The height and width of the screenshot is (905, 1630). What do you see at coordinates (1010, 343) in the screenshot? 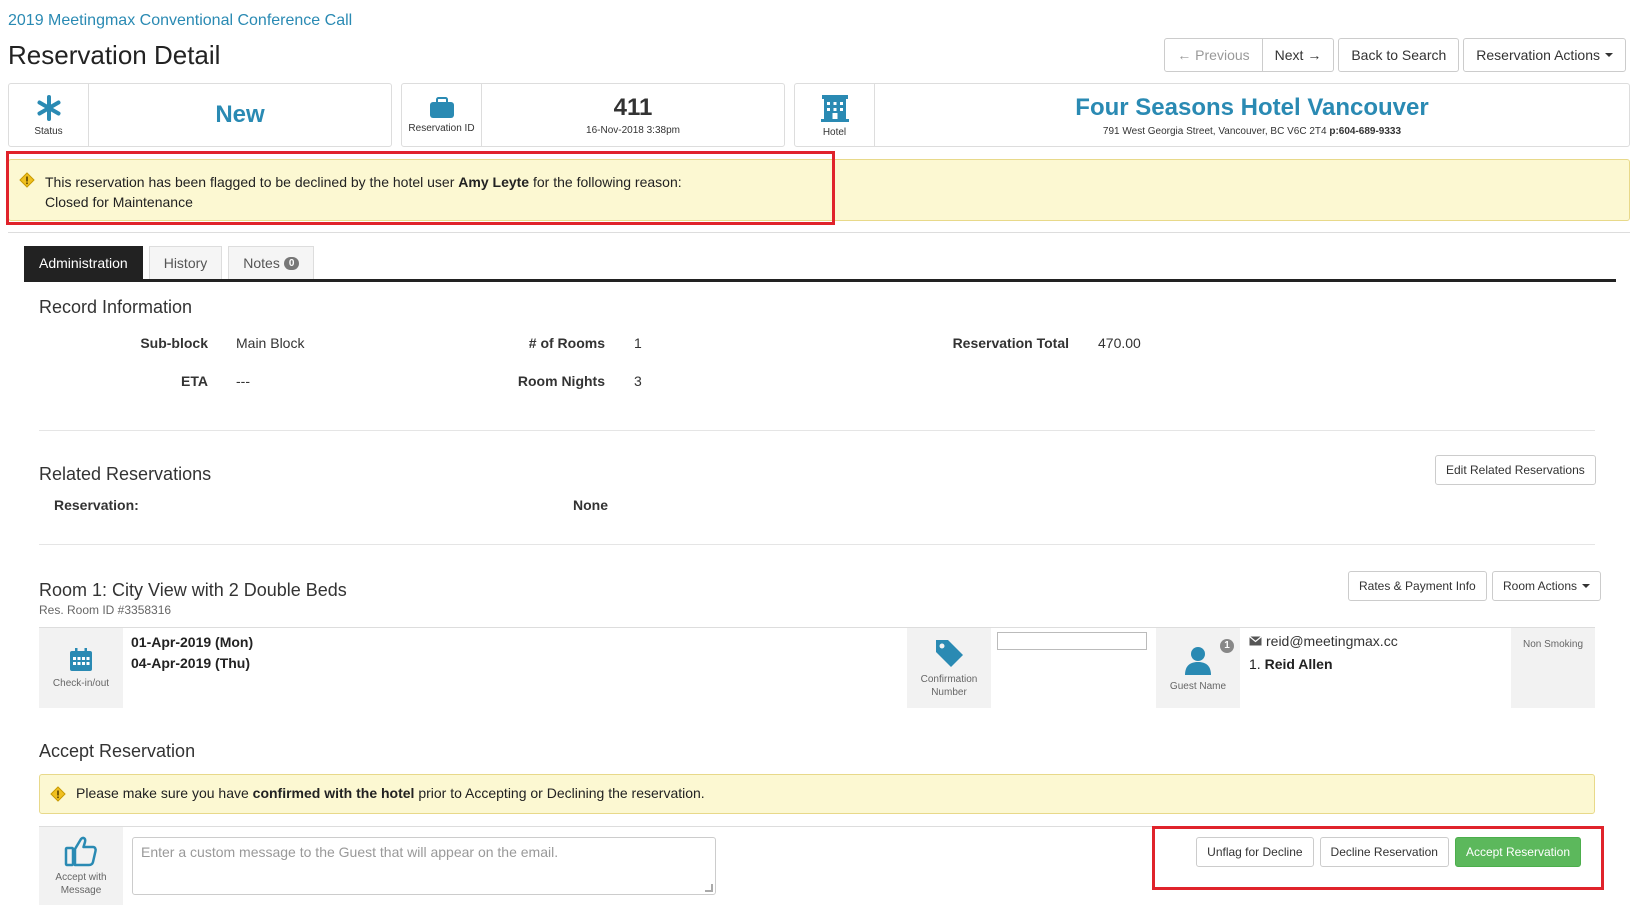
I see `reservation-total-label: Reservation Total` at bounding box center [1010, 343].